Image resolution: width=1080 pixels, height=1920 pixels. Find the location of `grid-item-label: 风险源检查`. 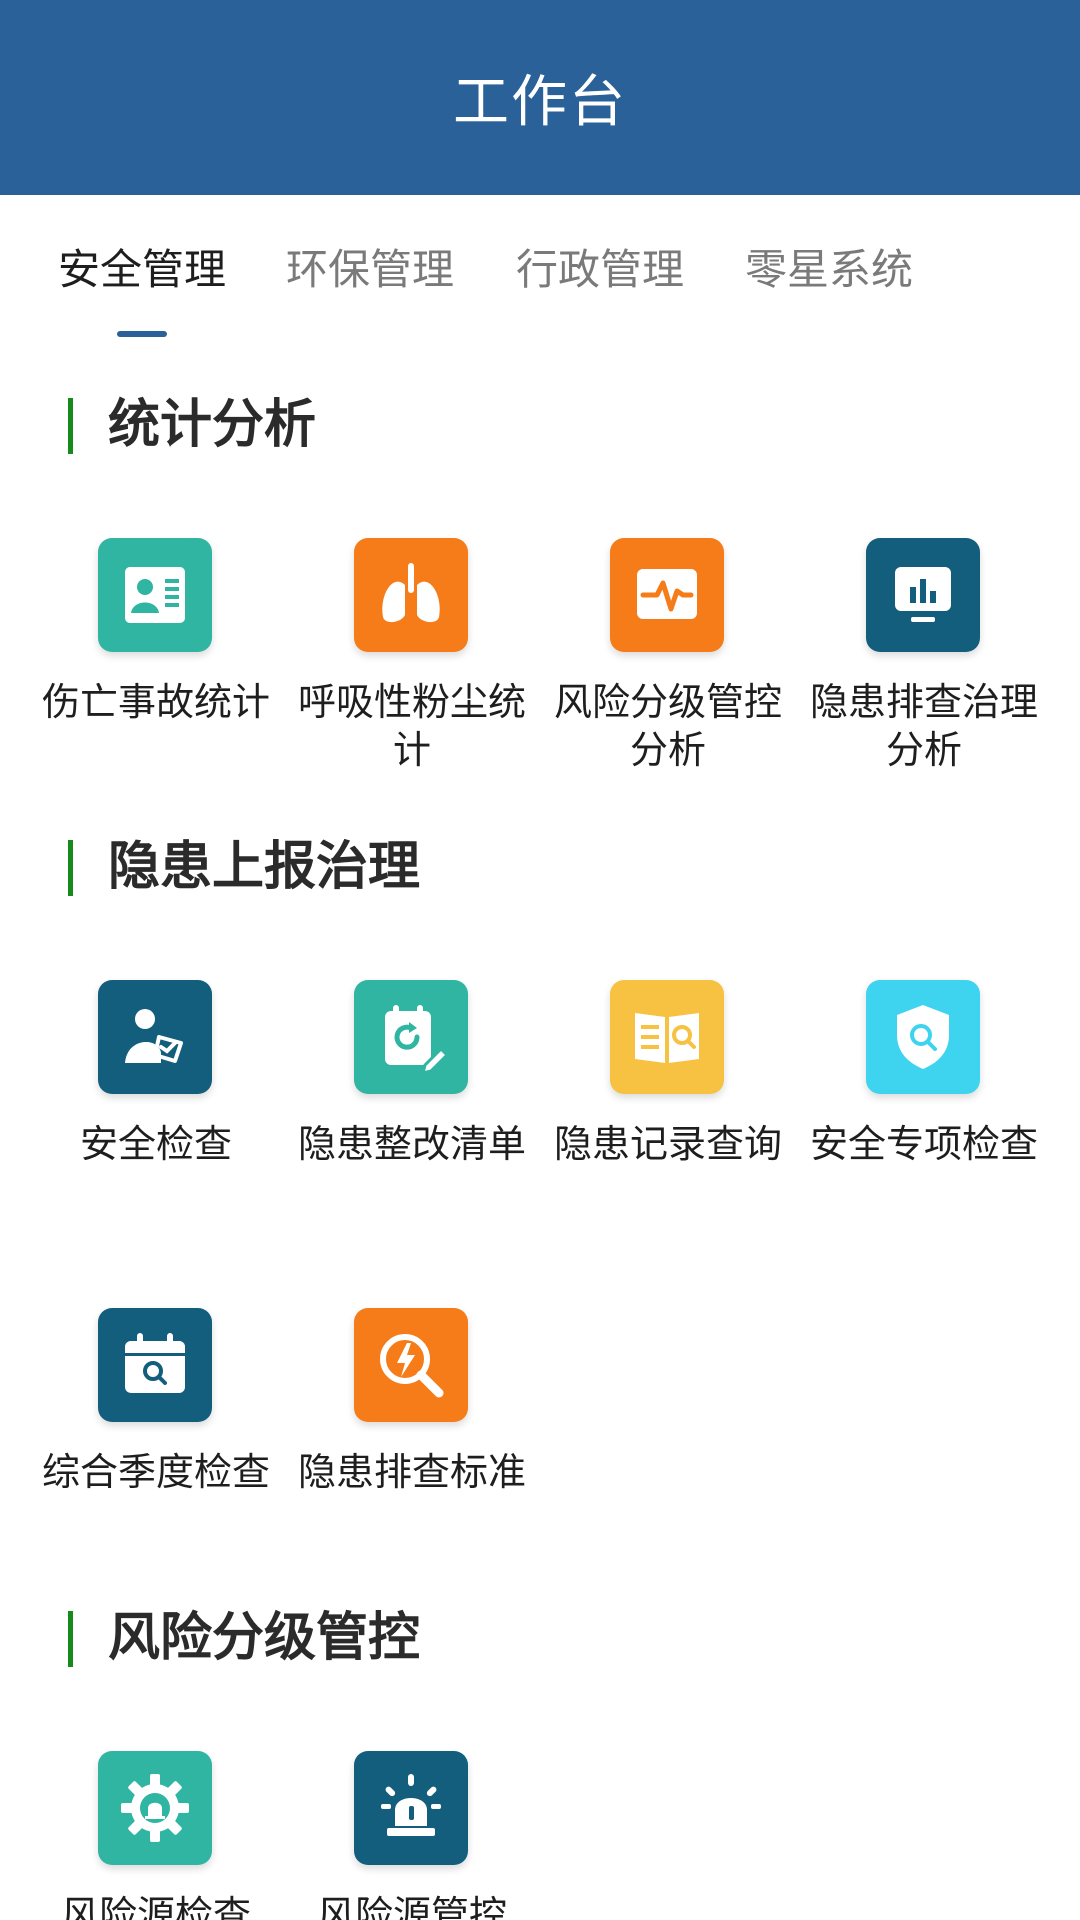

grid-item-label: 风险源检查 is located at coordinates (155, 1906).